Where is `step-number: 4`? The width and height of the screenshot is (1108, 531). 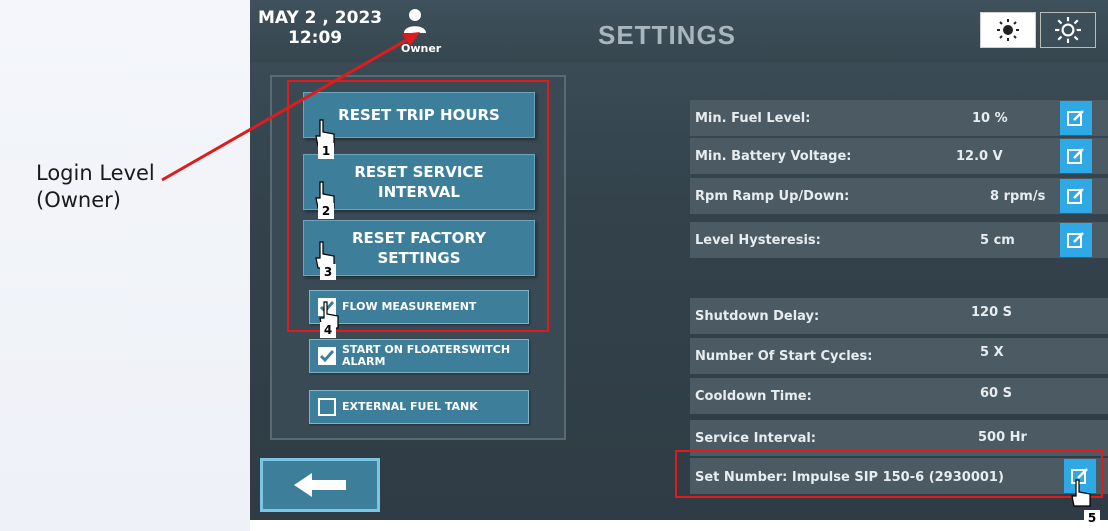 step-number: 4 is located at coordinates (328, 330).